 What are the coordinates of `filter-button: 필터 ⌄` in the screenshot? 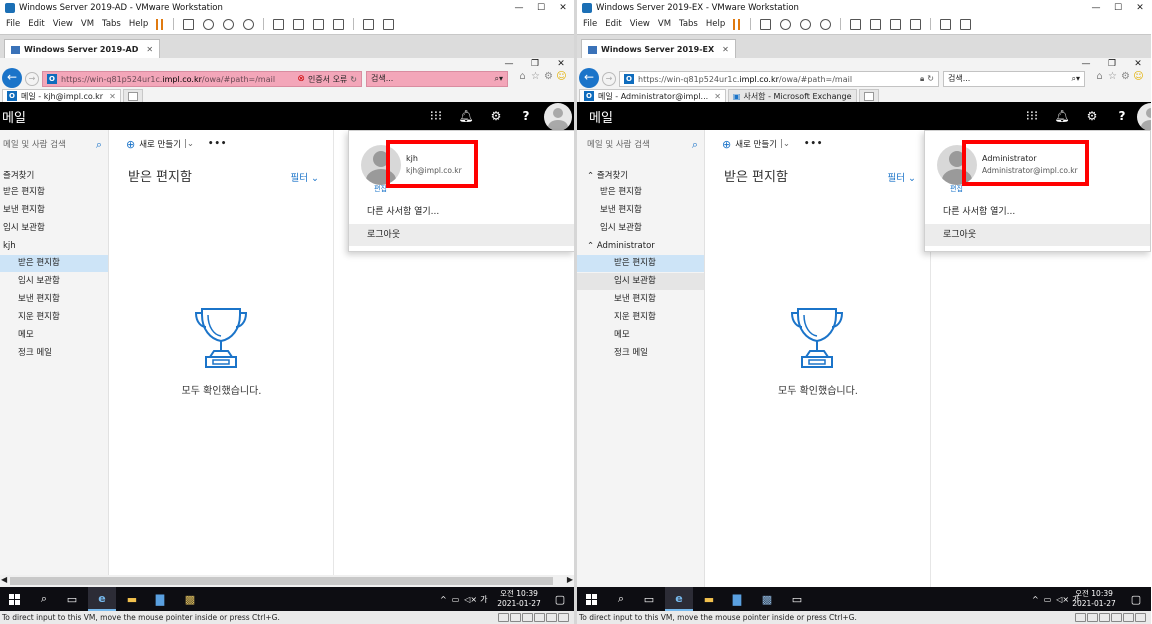 It's located at (902, 177).